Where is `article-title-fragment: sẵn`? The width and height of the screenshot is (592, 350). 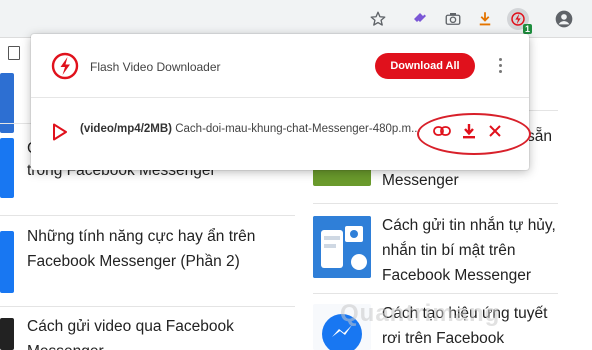
article-title-fragment: sẵn is located at coordinates (557, 136).